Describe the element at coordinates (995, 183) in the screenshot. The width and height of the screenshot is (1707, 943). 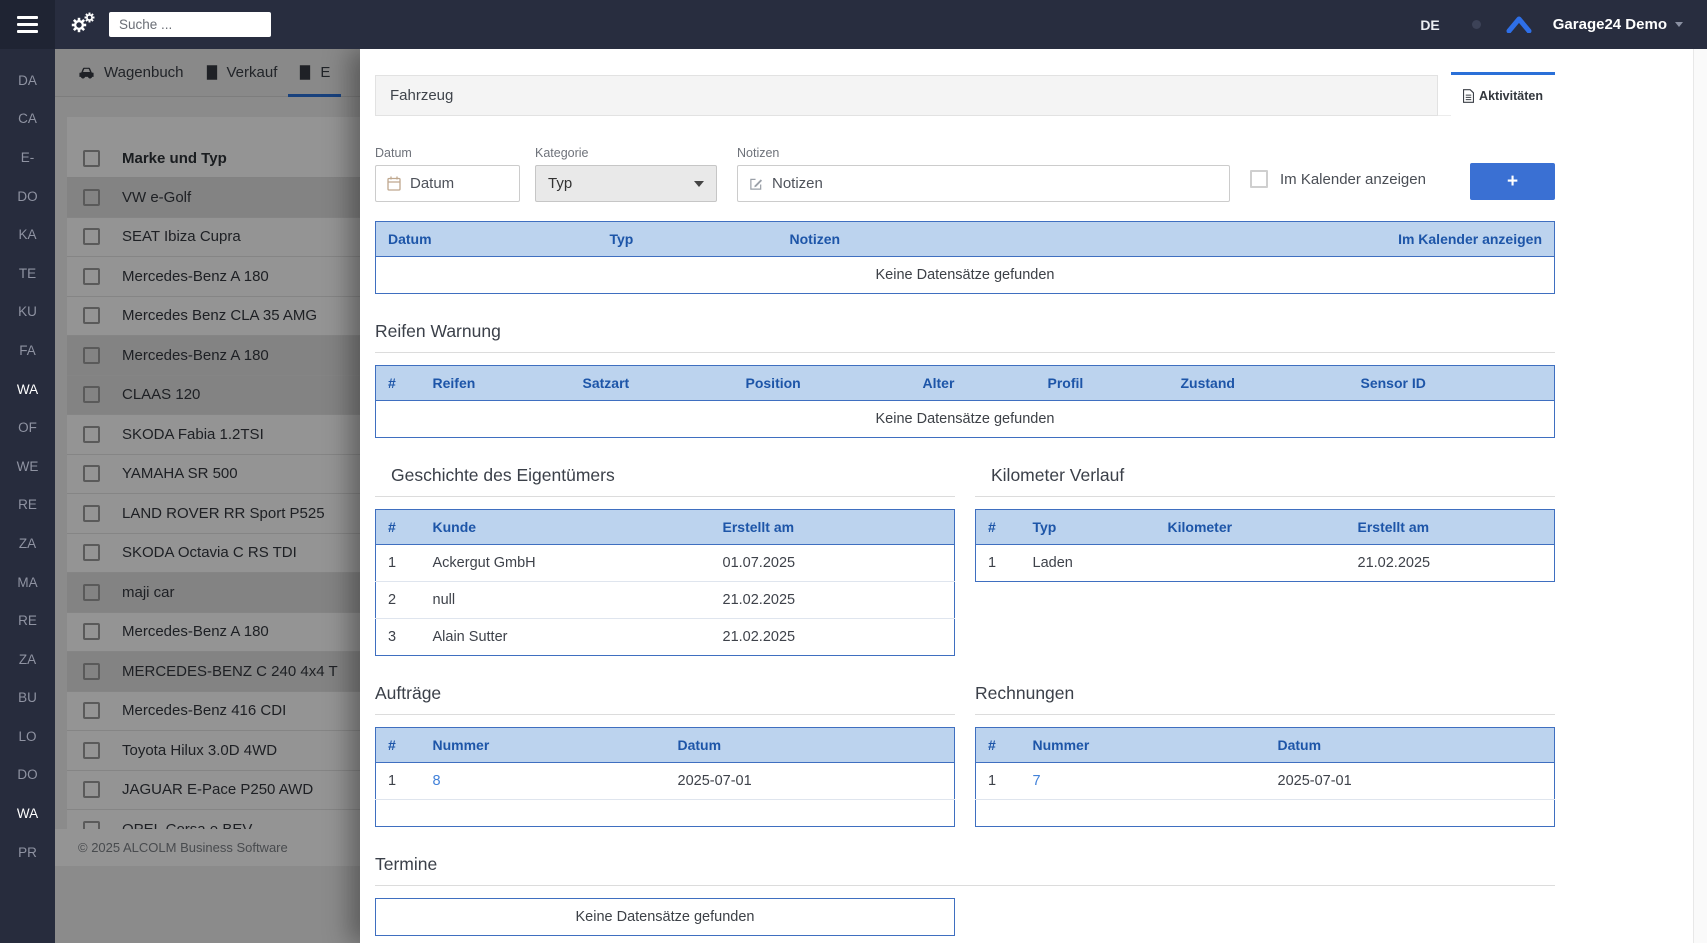
I see `notizen-input` at that location.